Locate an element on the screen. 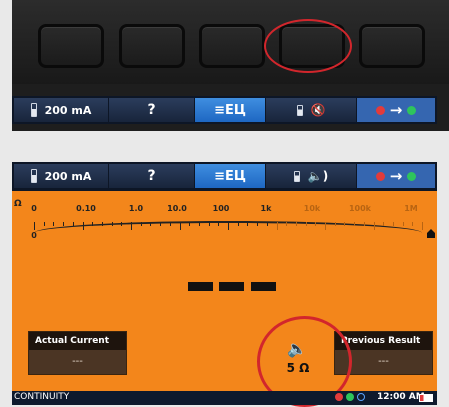  actual-current-header: Actual Current is located at coordinates (77, 341).